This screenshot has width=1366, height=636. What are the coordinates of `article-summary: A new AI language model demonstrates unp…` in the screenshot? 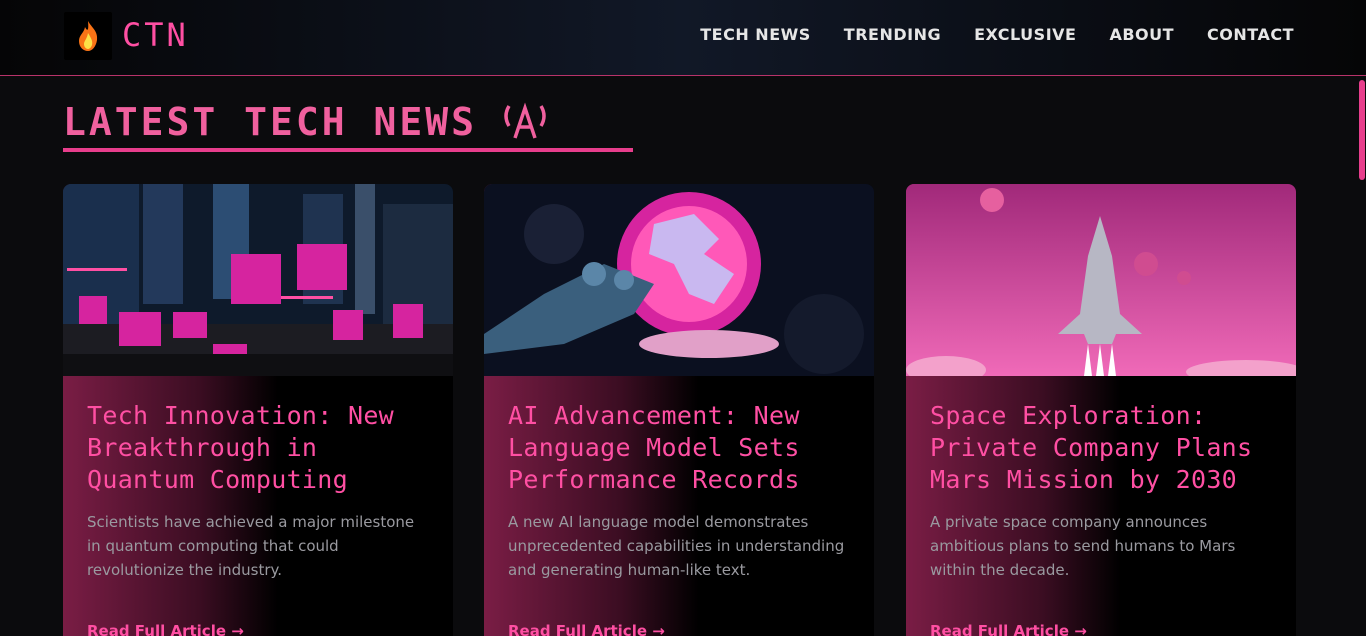 It's located at (676, 546).